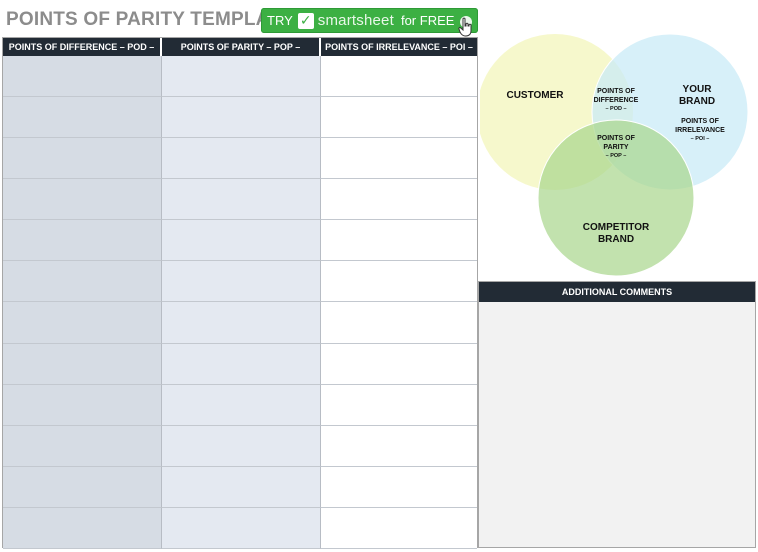  I want to click on comments-header: ADDITIONAL COMMENTS, so click(617, 292).